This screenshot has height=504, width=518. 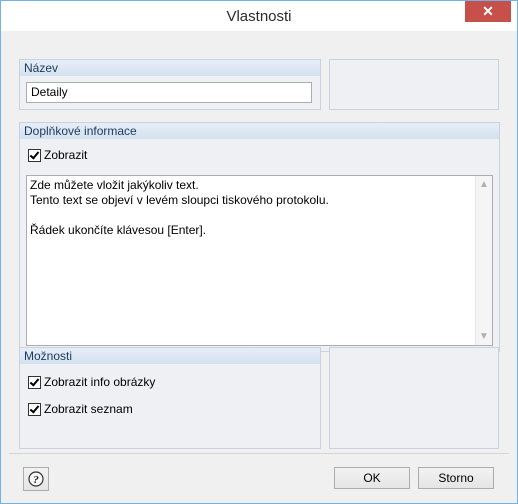 I want to click on dialog-title: Vlastnosti, so click(x=259, y=16).